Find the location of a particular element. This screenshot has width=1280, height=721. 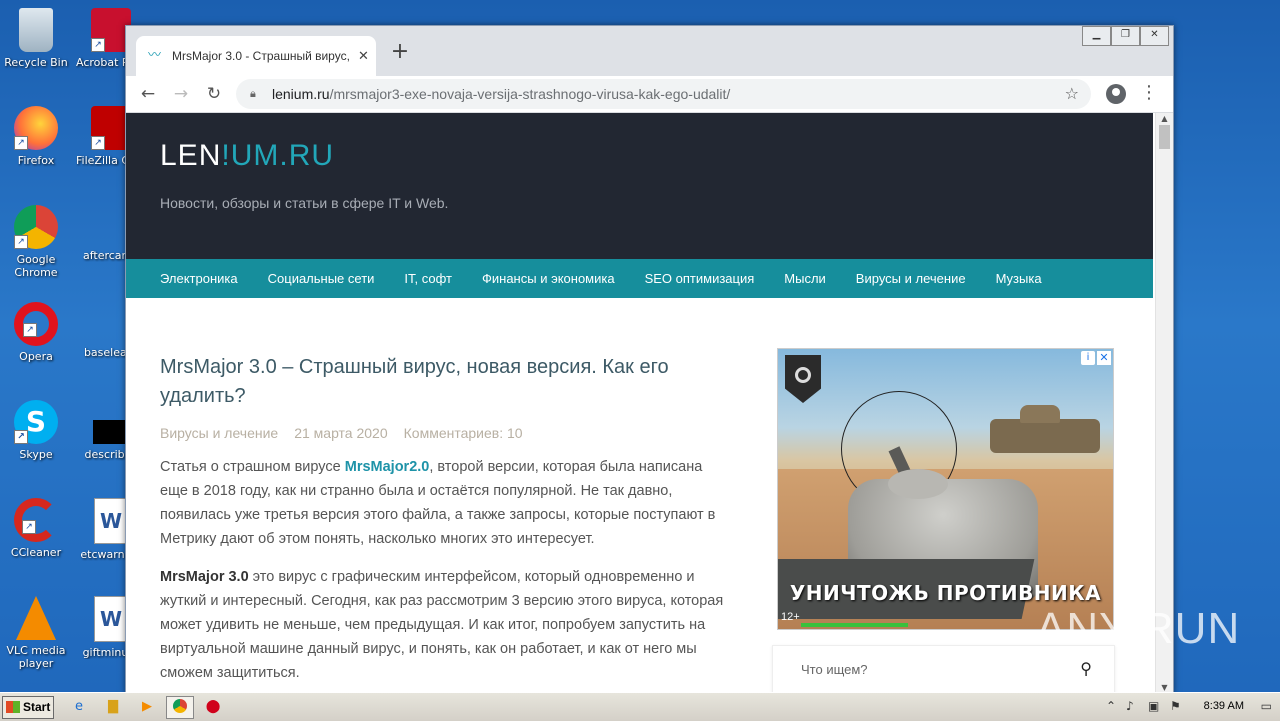

desktop-icon-vlc: VLC media player is located at coordinates (36, 633).